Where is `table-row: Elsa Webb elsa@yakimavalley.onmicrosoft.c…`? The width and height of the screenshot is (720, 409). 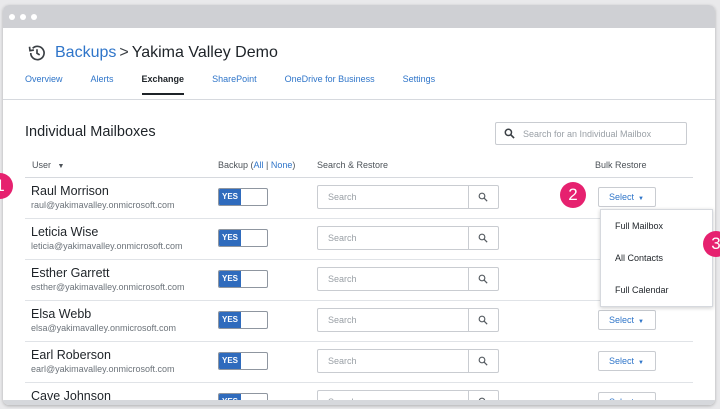
table-row: Elsa Webb elsa@yakimavalley.onmicrosoft.c… is located at coordinates (359, 321).